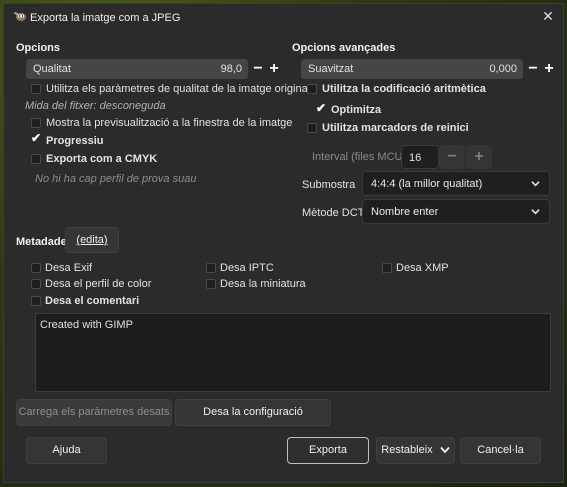 The height and width of the screenshot is (487, 567). Describe the element at coordinates (36, 301) in the screenshot. I see `save-comment-checkbox` at that location.